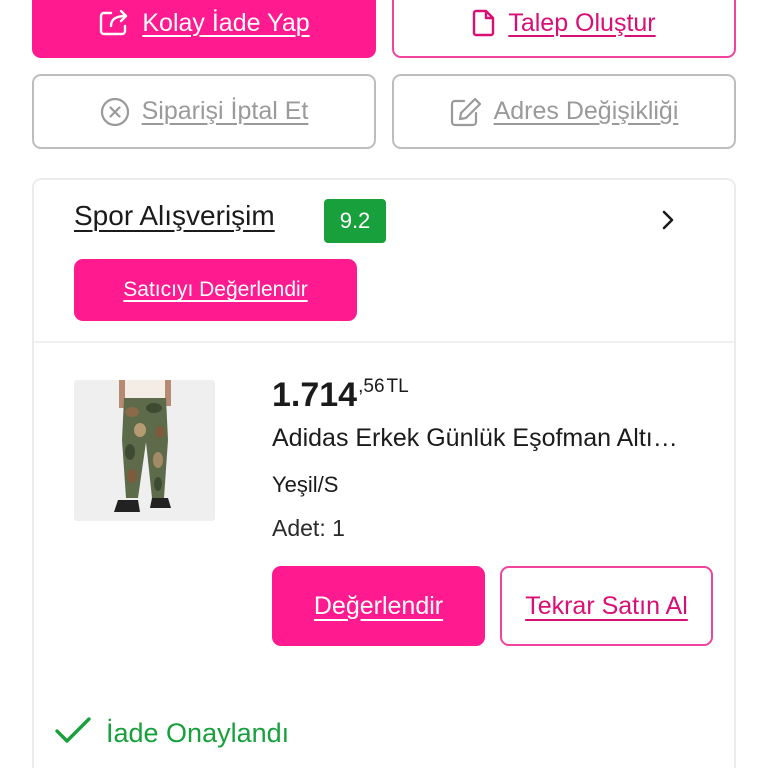 The image size is (768, 768). Describe the element at coordinates (73, 733) in the screenshot. I see `checkmark-icon` at that location.